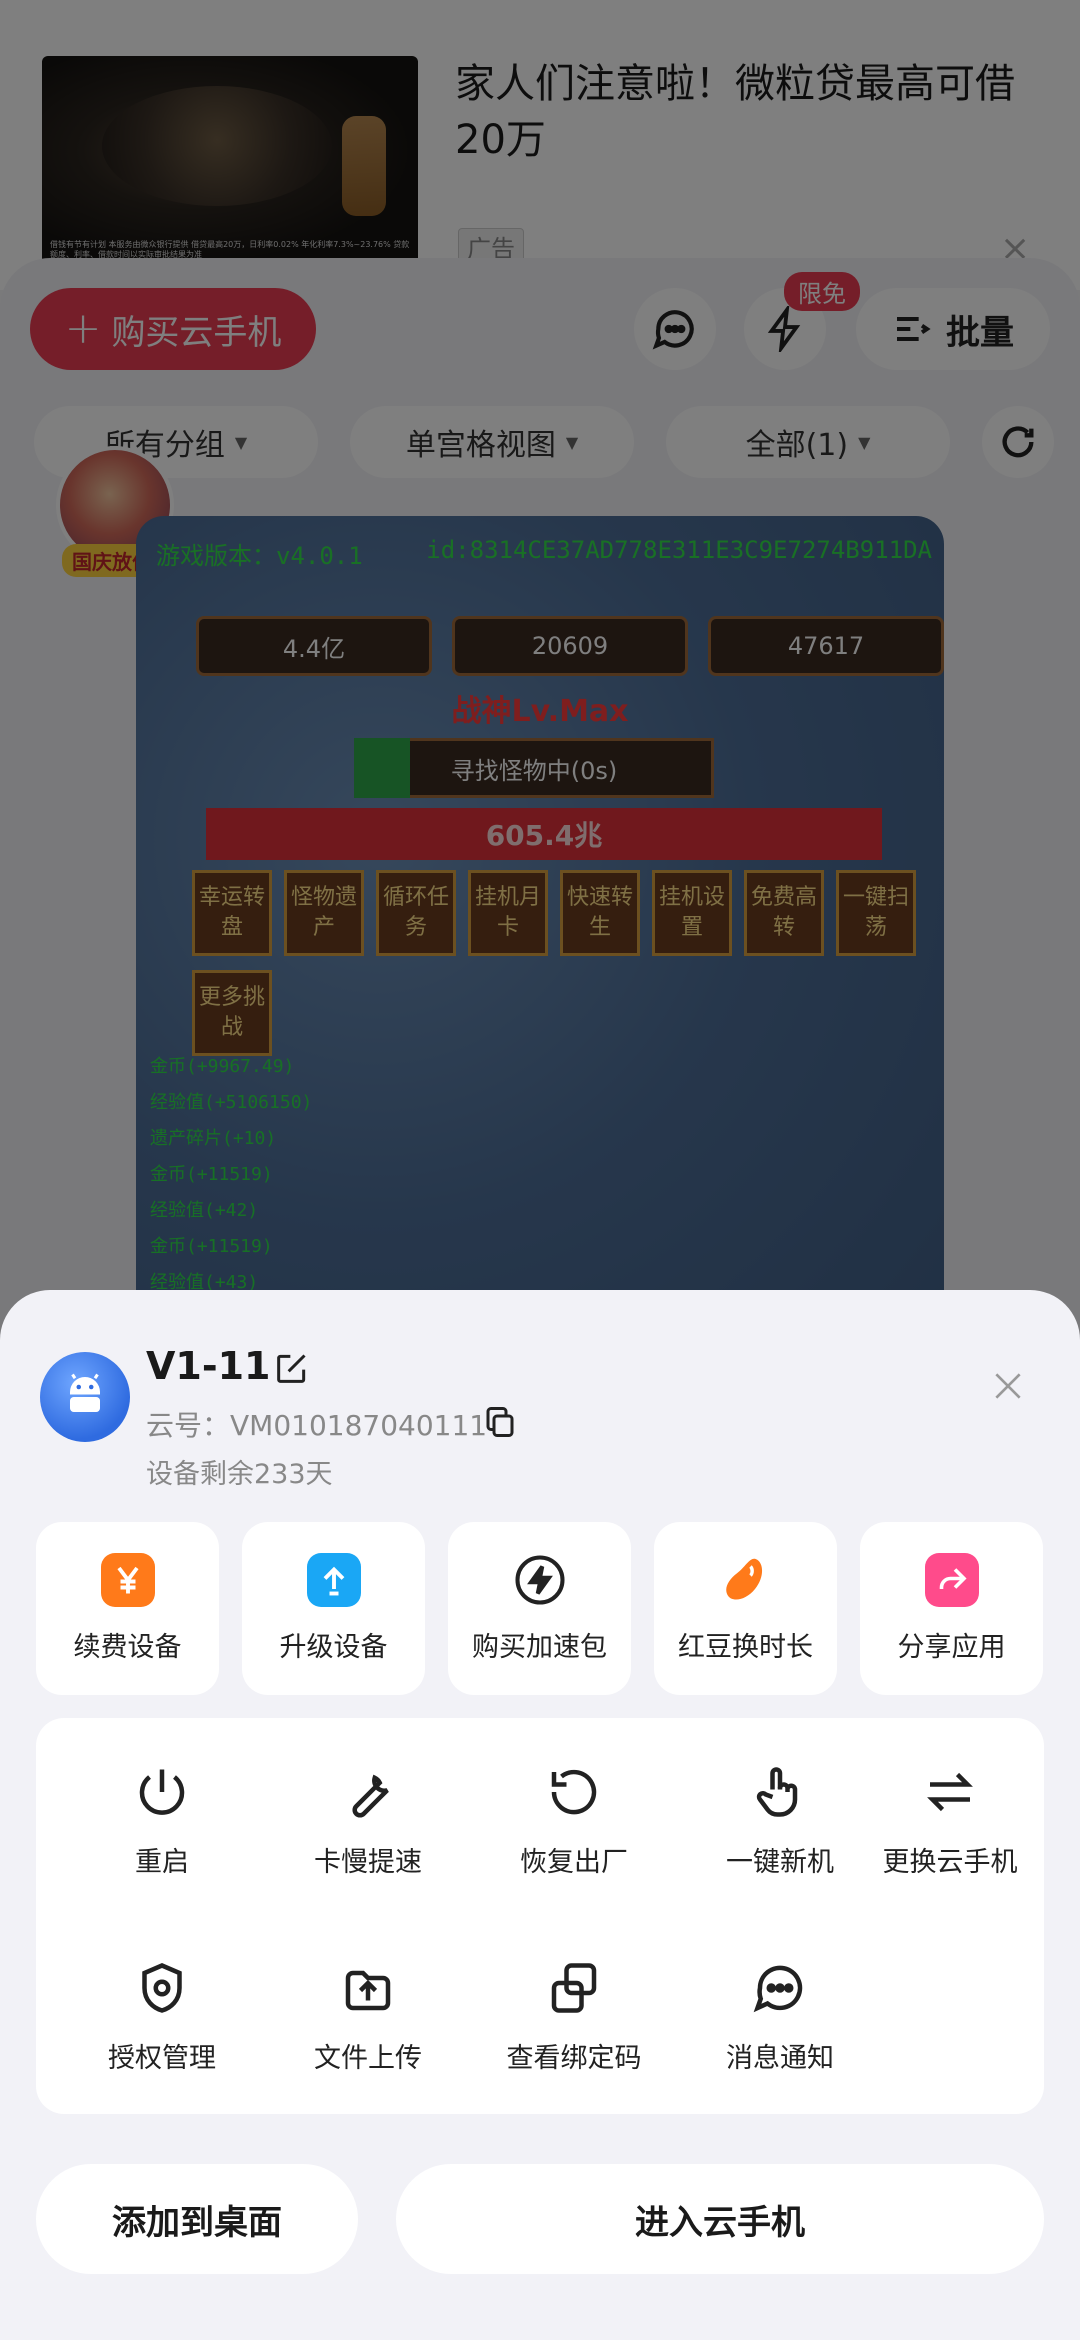  Describe the element at coordinates (162, 2058) in the screenshot. I see `auth-management-label: 授权管理` at that location.